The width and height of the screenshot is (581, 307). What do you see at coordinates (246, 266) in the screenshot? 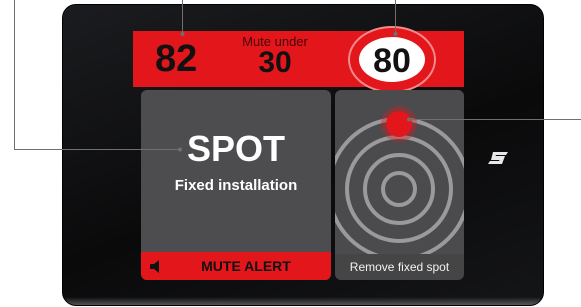
I see `mute-alert-label: MUTE ALERT` at bounding box center [246, 266].